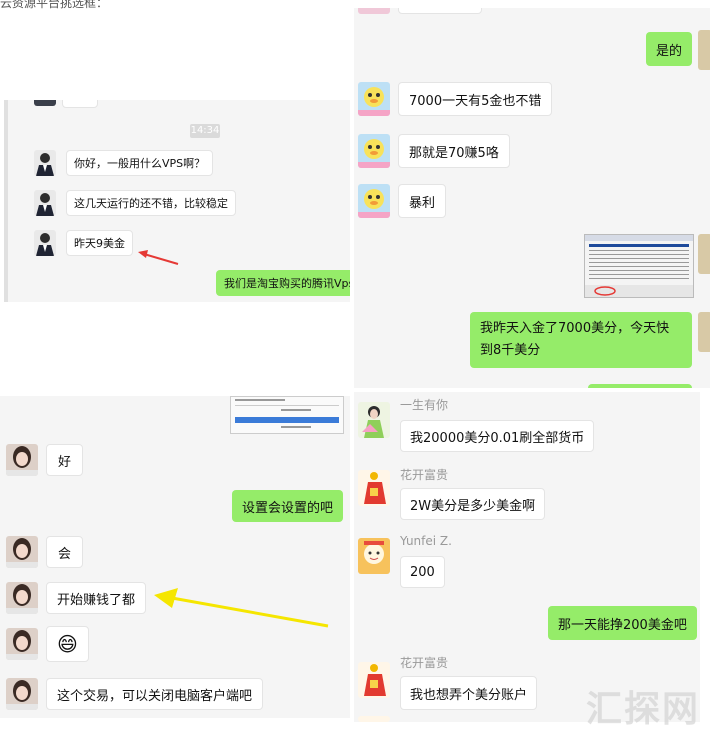 The image size is (710, 732). I want to click on message-bubble: 我昨天入金了7000美分，今天快到8千美分, so click(581, 340).